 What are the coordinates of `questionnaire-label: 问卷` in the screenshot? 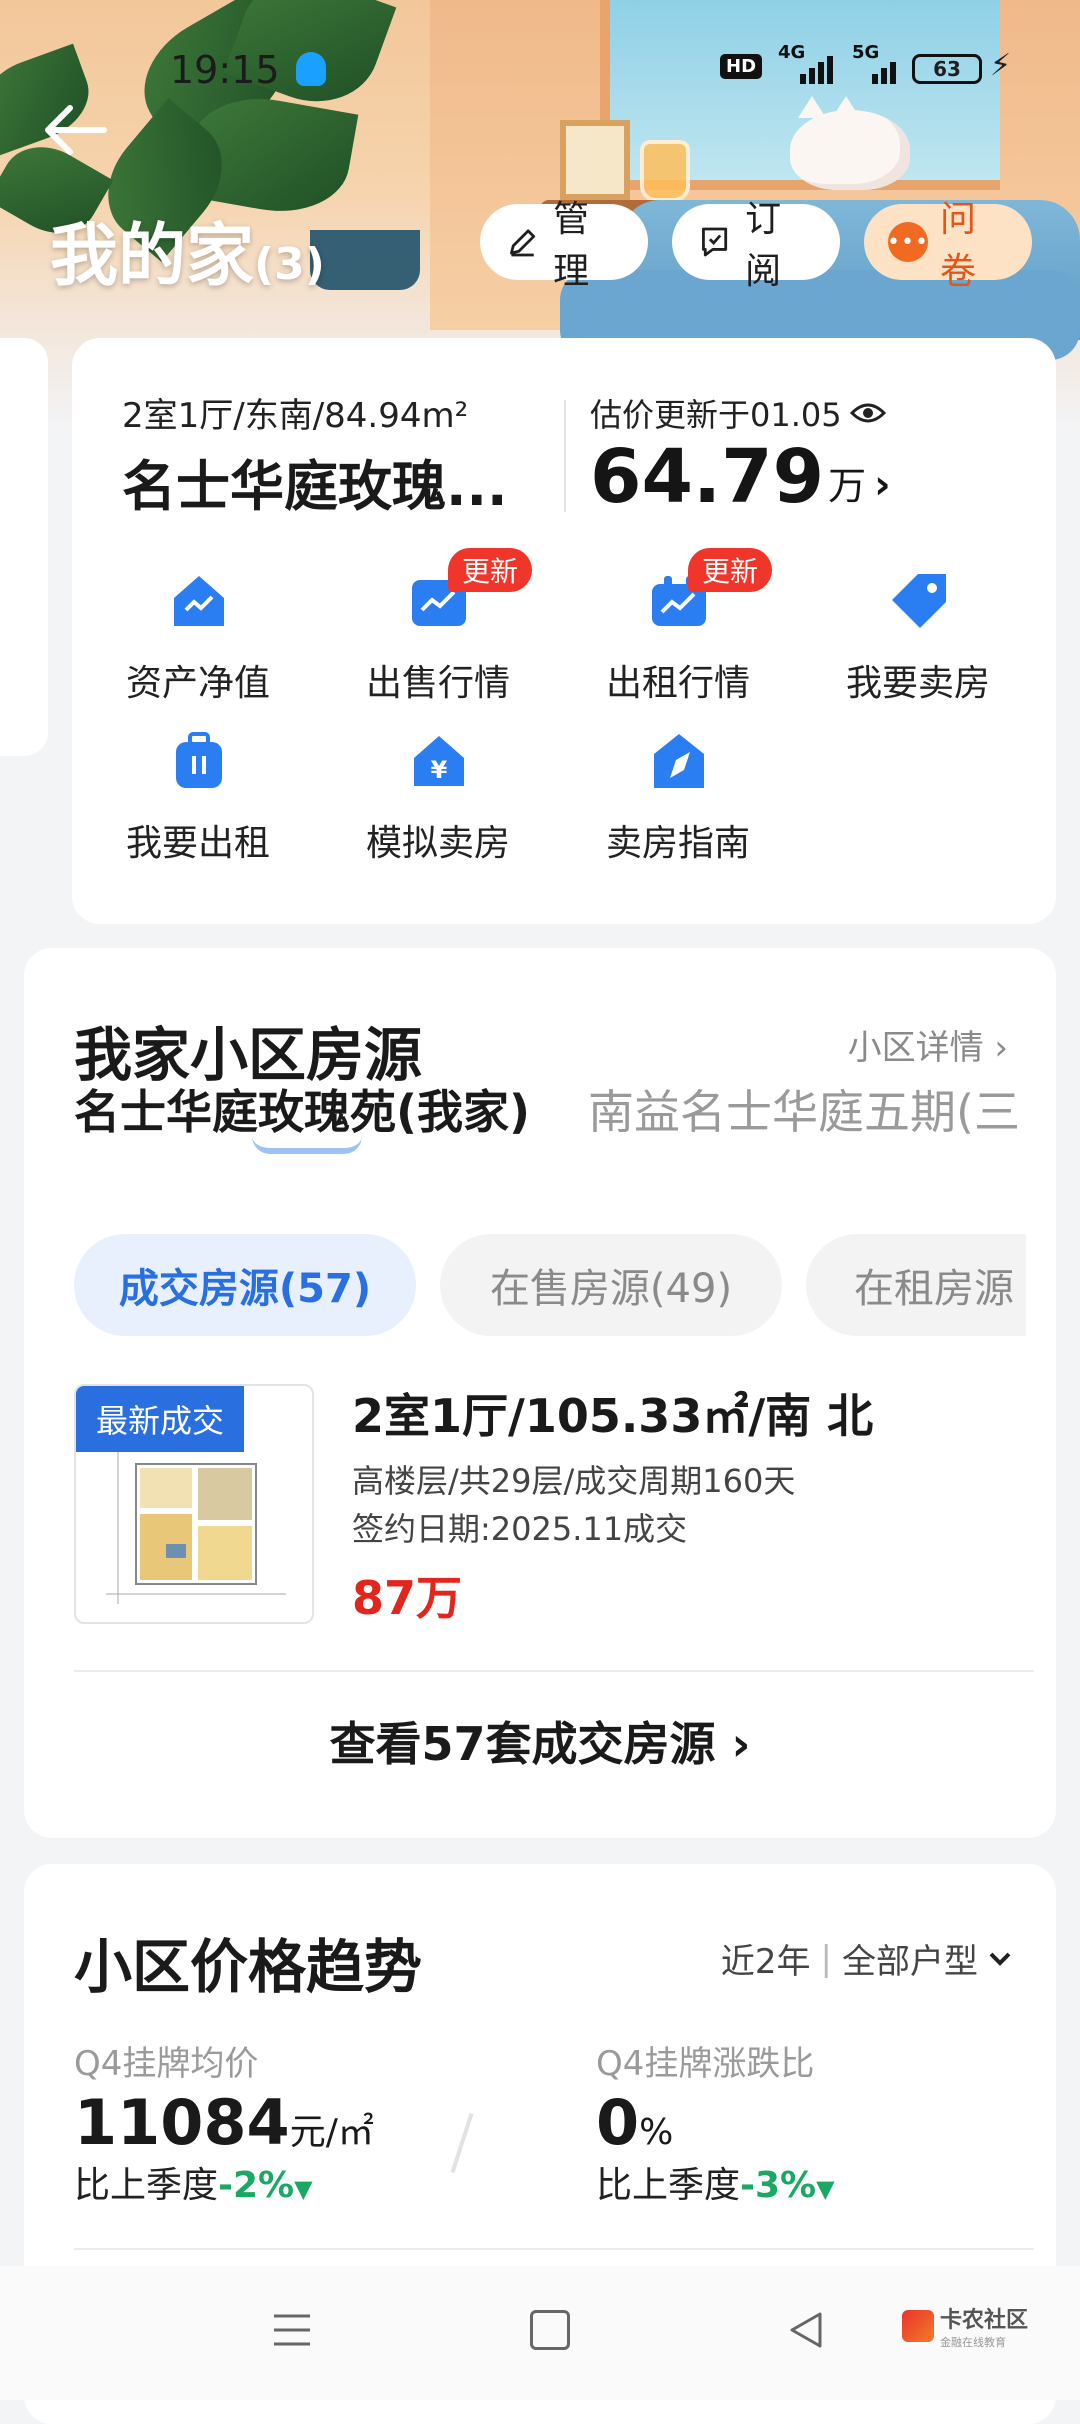 It's located at (958, 245).